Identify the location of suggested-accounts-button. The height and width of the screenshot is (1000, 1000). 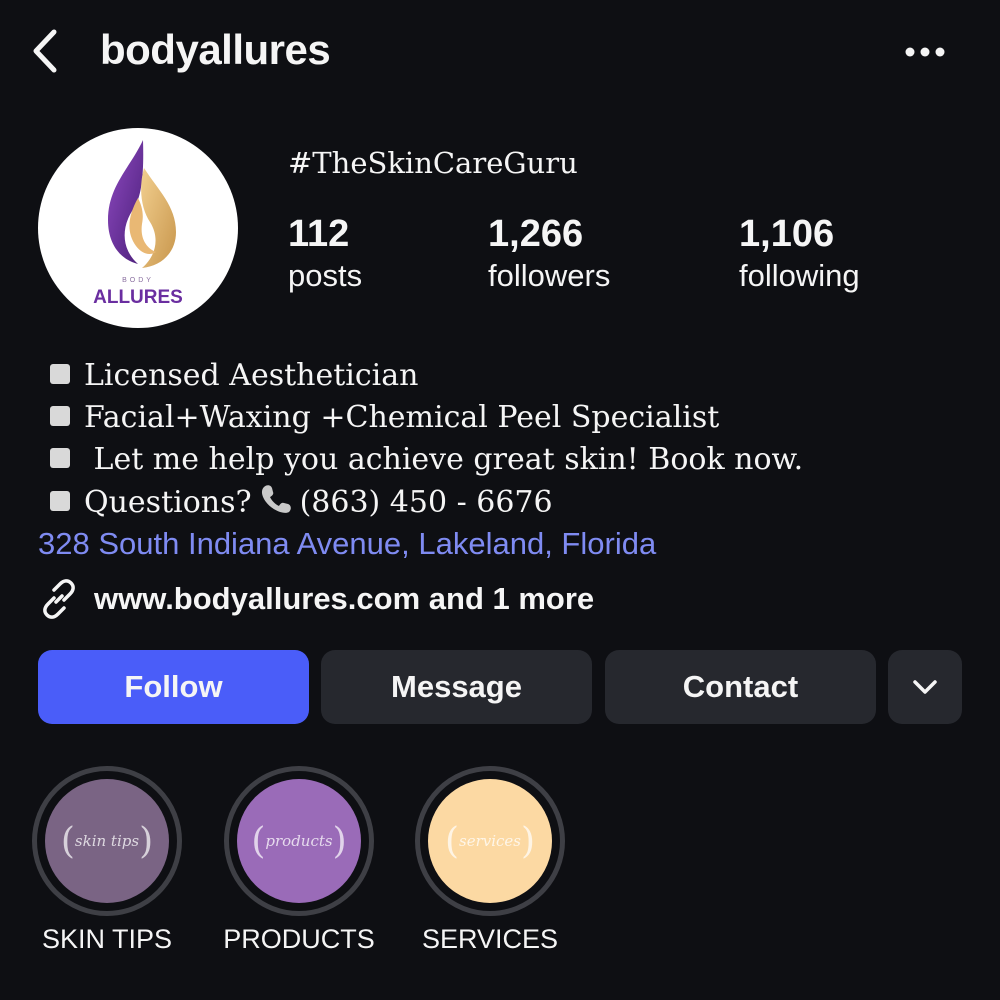
(925, 687).